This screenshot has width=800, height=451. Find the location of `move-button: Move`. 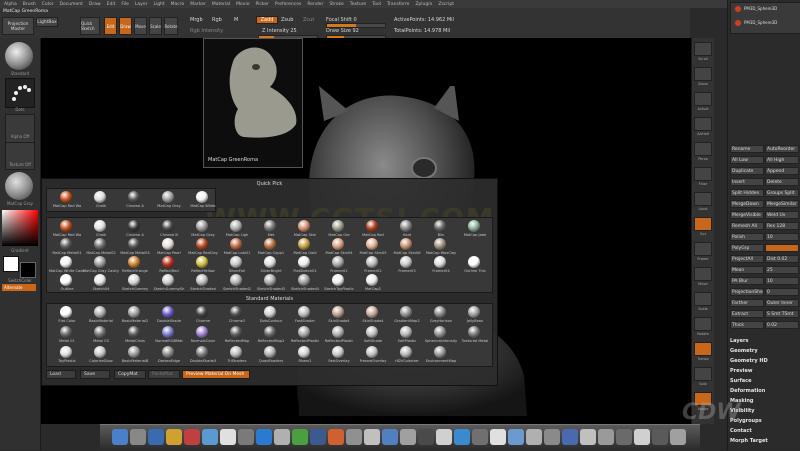

move-button: Move is located at coordinates (140, 26).